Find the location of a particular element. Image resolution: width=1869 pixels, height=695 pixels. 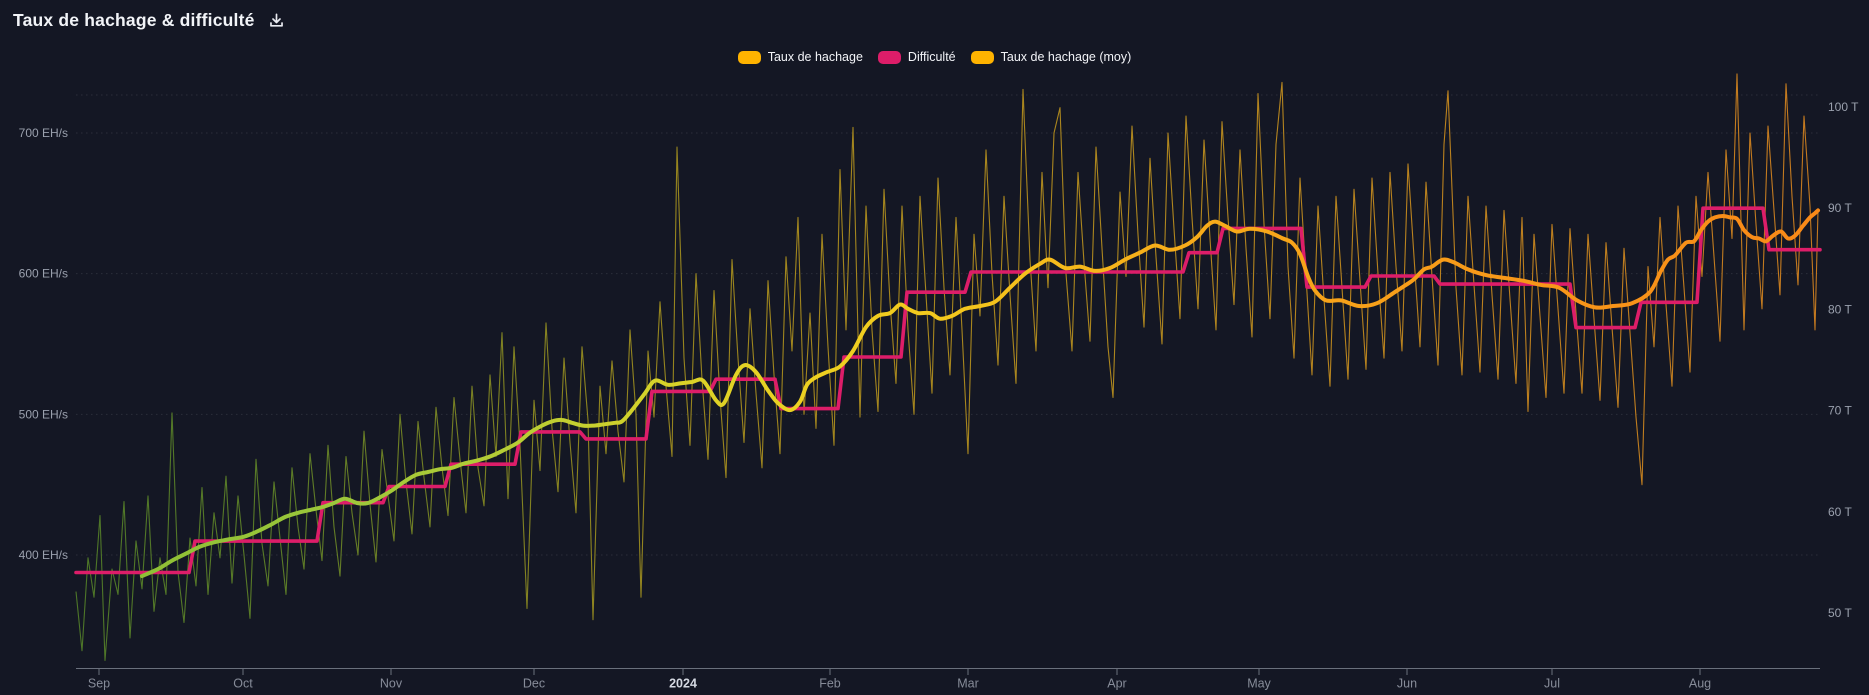

y-axis-right-label: 80 T is located at coordinates (1840, 309).